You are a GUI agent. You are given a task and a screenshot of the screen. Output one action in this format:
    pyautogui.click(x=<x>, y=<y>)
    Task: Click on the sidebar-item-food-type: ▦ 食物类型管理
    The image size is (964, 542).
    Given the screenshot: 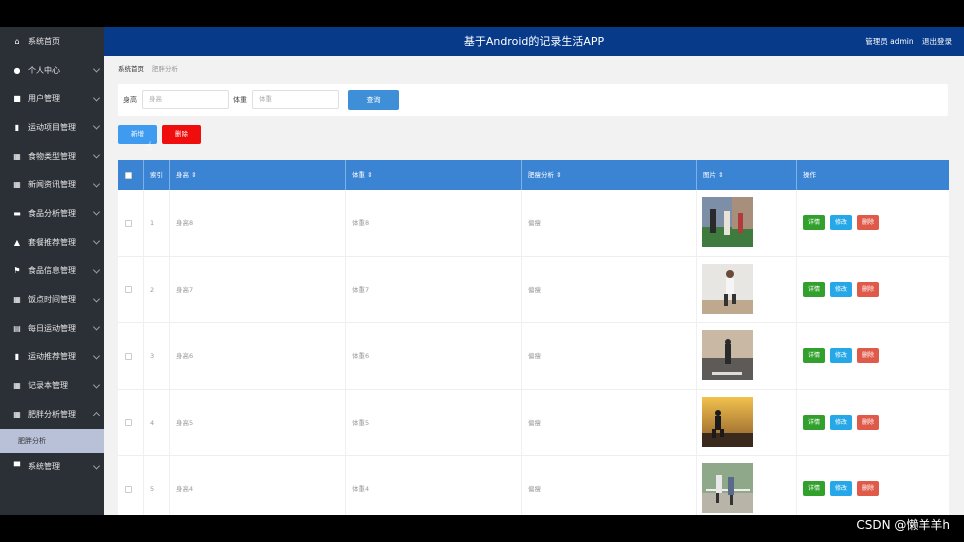 What is the action you would take?
    pyautogui.click(x=52, y=156)
    